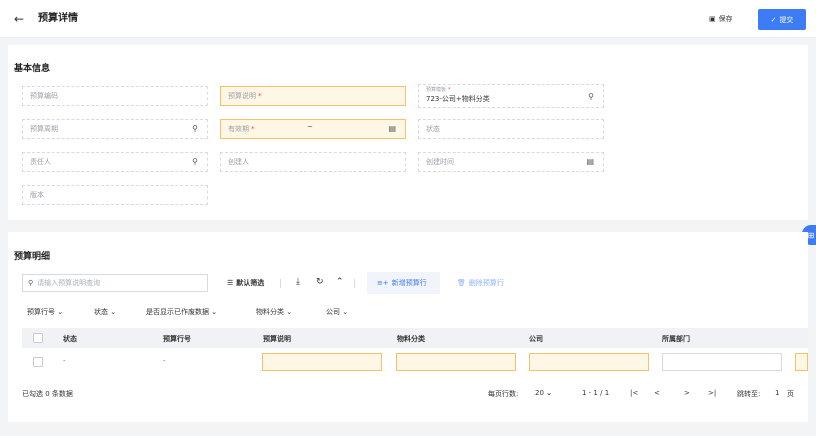 The width and height of the screenshot is (816, 436). I want to click on basic-info-title: 基本信息, so click(32, 69).